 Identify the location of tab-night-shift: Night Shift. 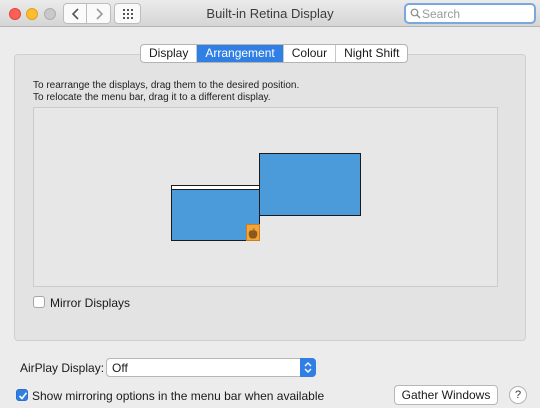
(371, 53).